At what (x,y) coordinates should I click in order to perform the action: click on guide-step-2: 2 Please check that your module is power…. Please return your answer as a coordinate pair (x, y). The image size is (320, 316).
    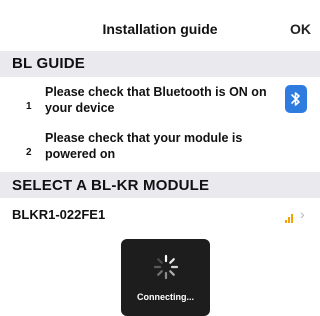
    Looking at the image, I should click on (160, 148).